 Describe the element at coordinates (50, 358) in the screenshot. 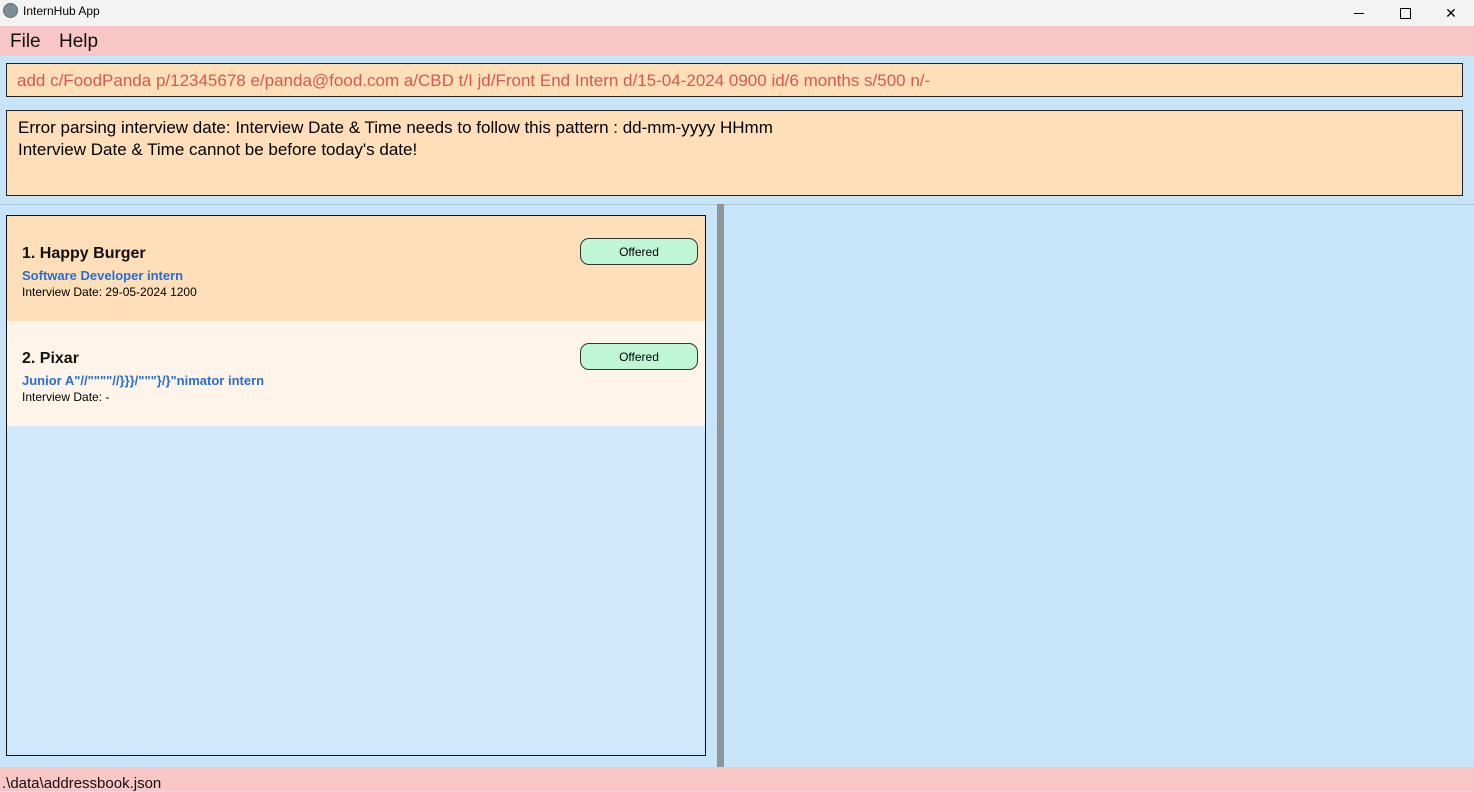

I see `company-name: 2. Pixar` at that location.